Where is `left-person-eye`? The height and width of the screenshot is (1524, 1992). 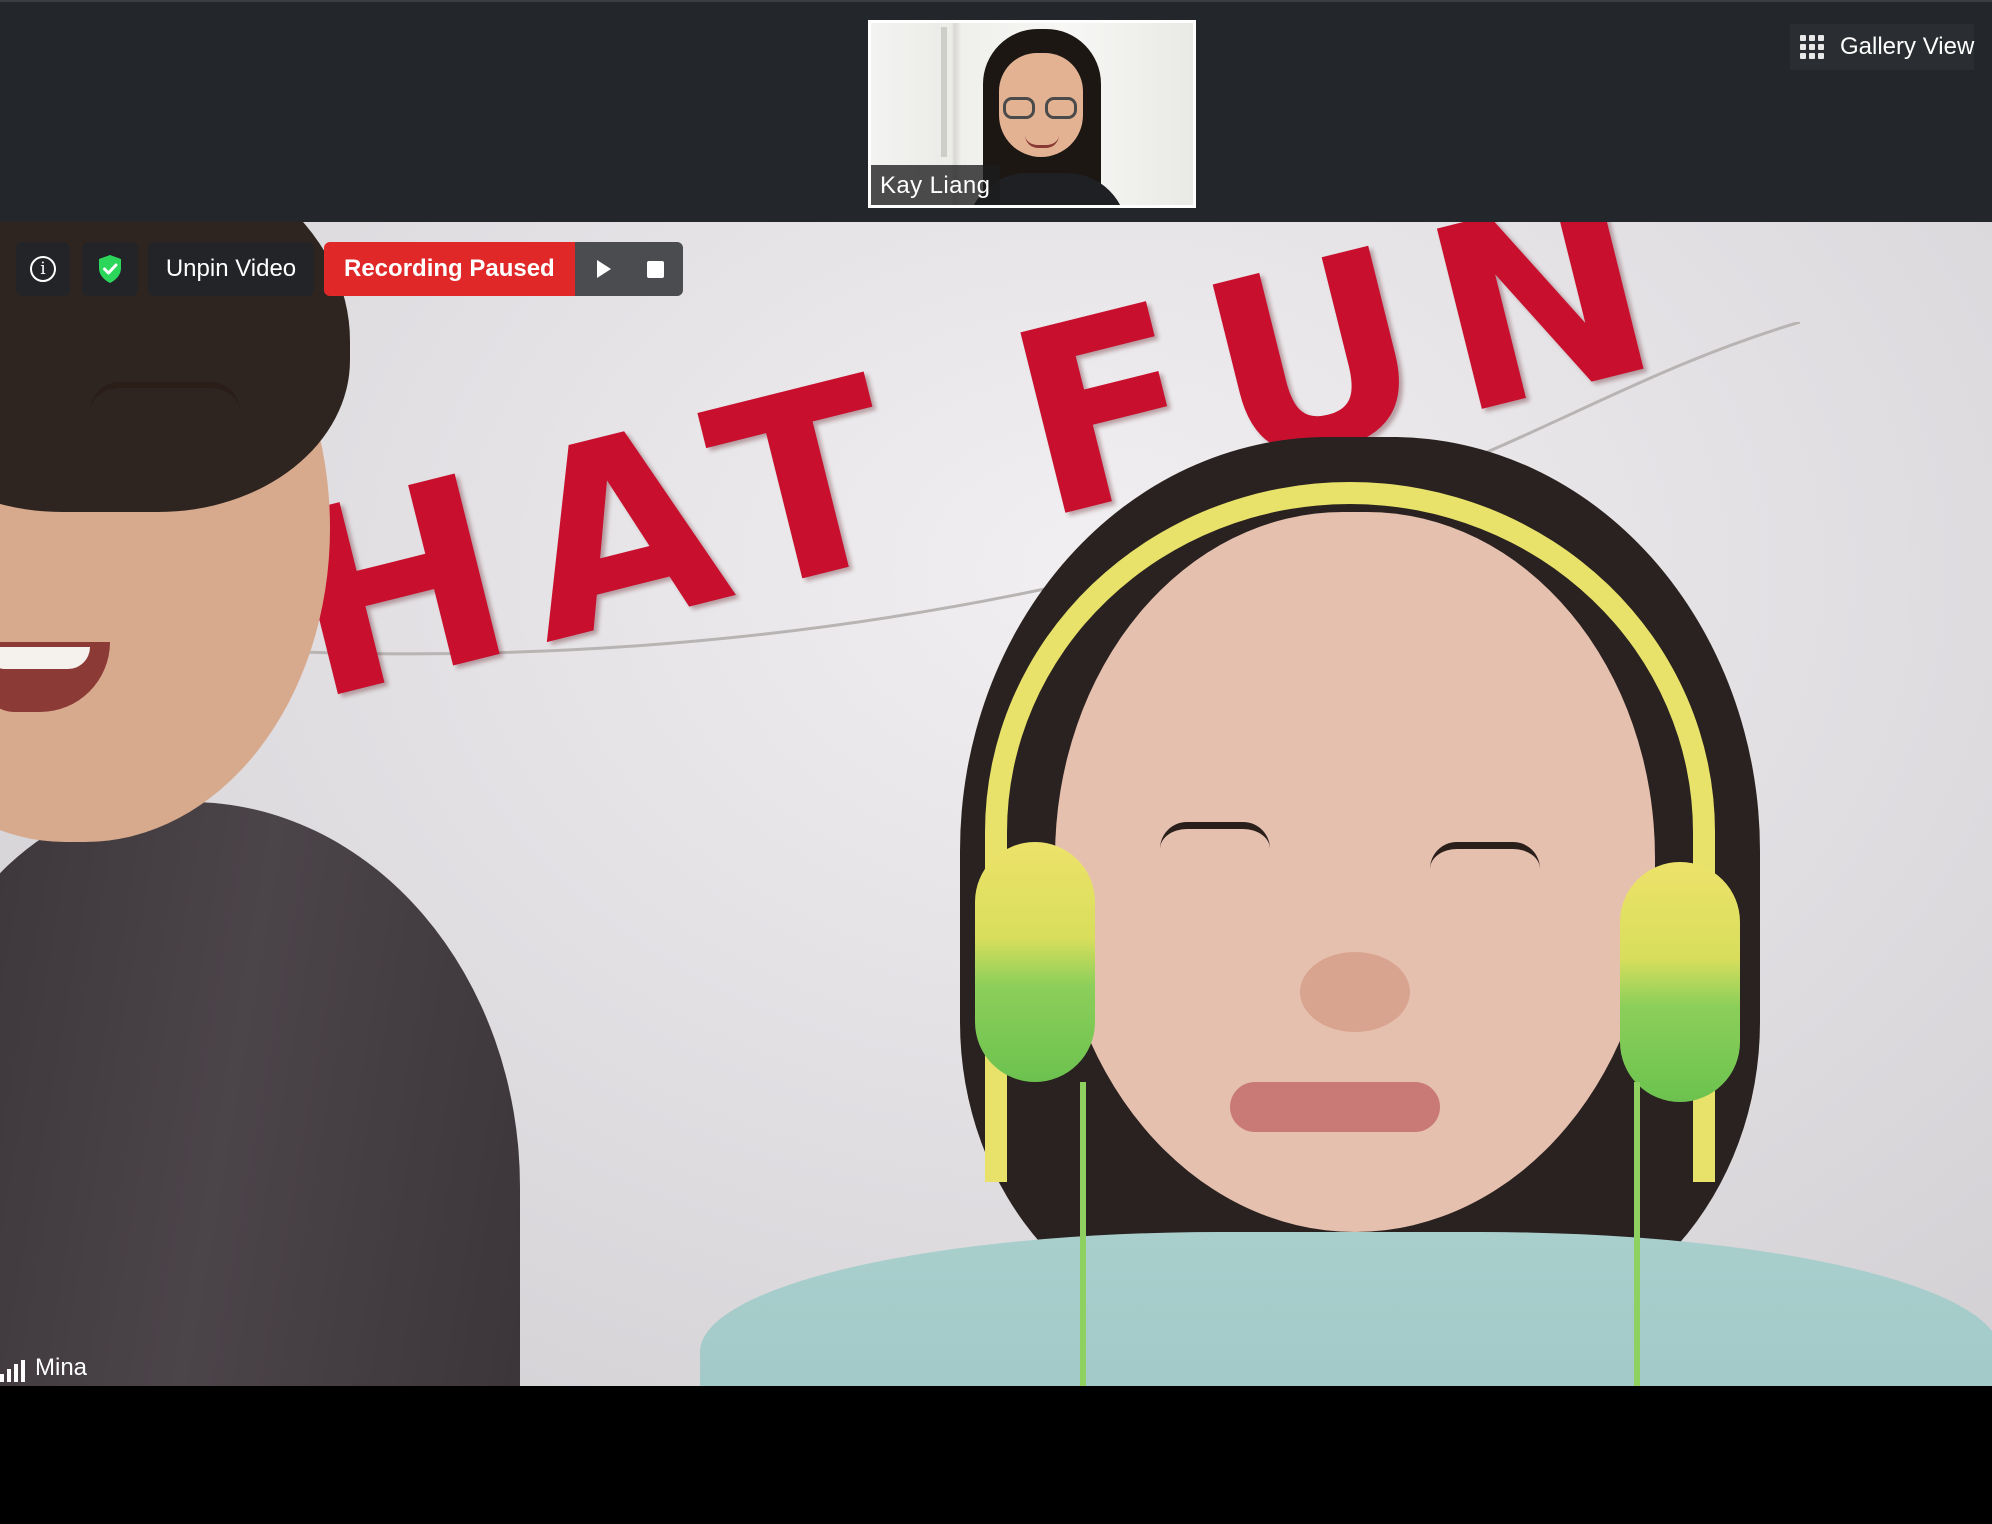 left-person-eye is located at coordinates (165, 397).